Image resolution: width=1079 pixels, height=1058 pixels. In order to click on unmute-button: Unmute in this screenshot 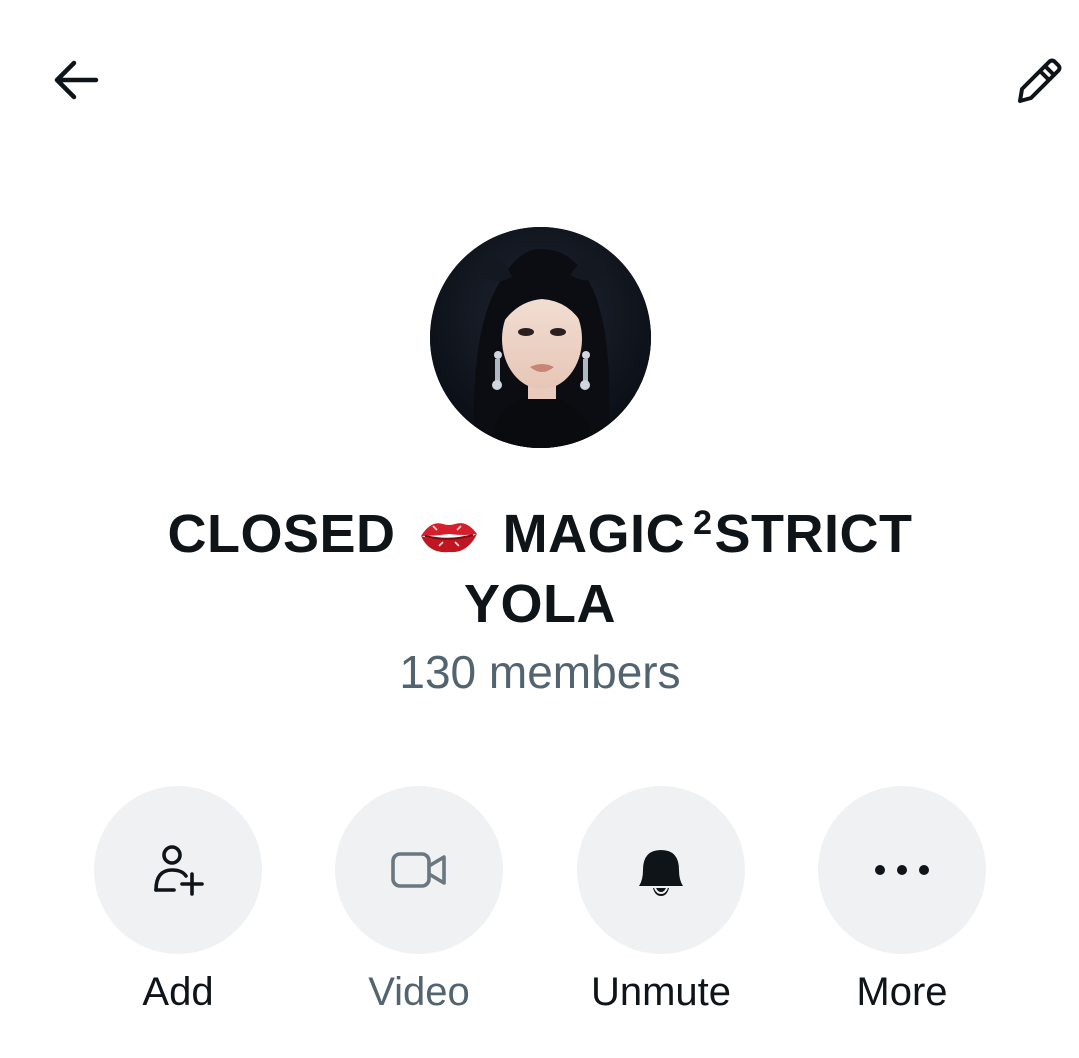, I will do `click(661, 901)`.